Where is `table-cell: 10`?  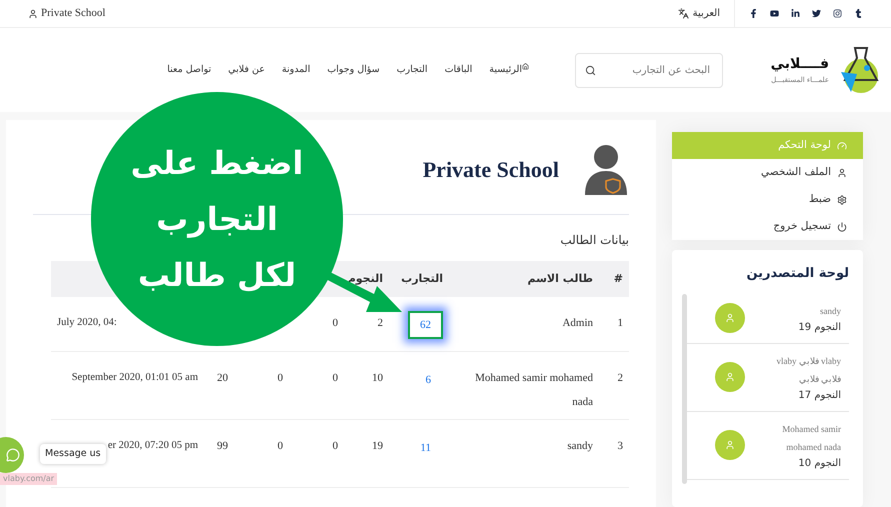 table-cell: 10 is located at coordinates (377, 378).